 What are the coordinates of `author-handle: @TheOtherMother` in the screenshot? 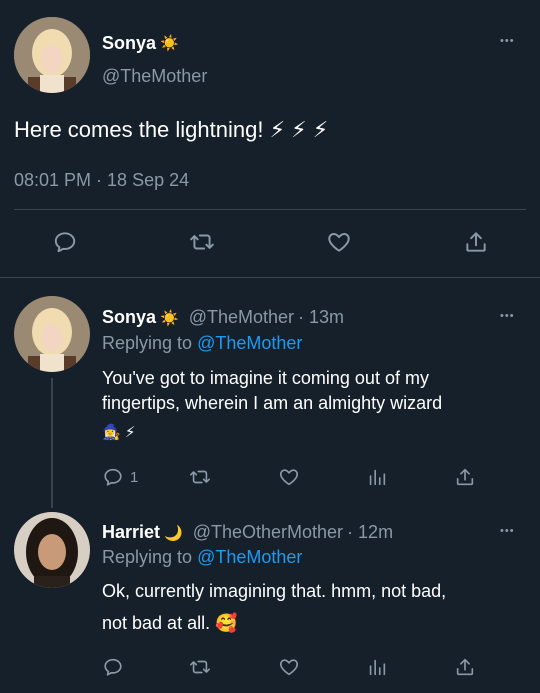 It's located at (268, 532).